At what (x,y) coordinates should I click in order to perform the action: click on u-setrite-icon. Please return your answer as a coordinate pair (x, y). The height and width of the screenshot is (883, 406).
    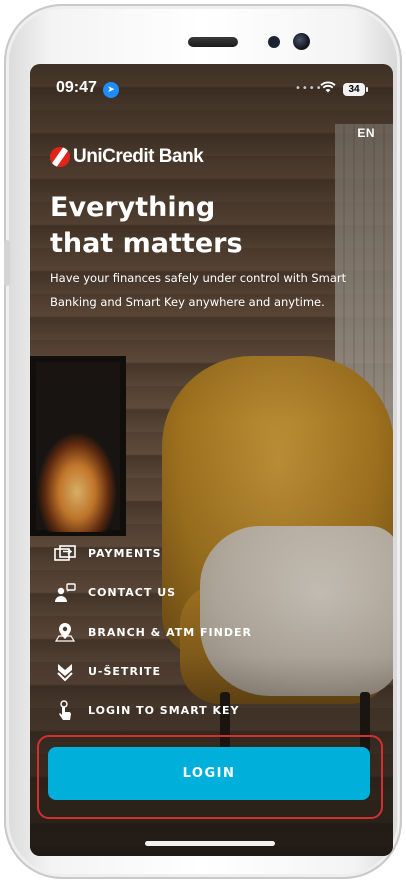
    Looking at the image, I should click on (65, 672).